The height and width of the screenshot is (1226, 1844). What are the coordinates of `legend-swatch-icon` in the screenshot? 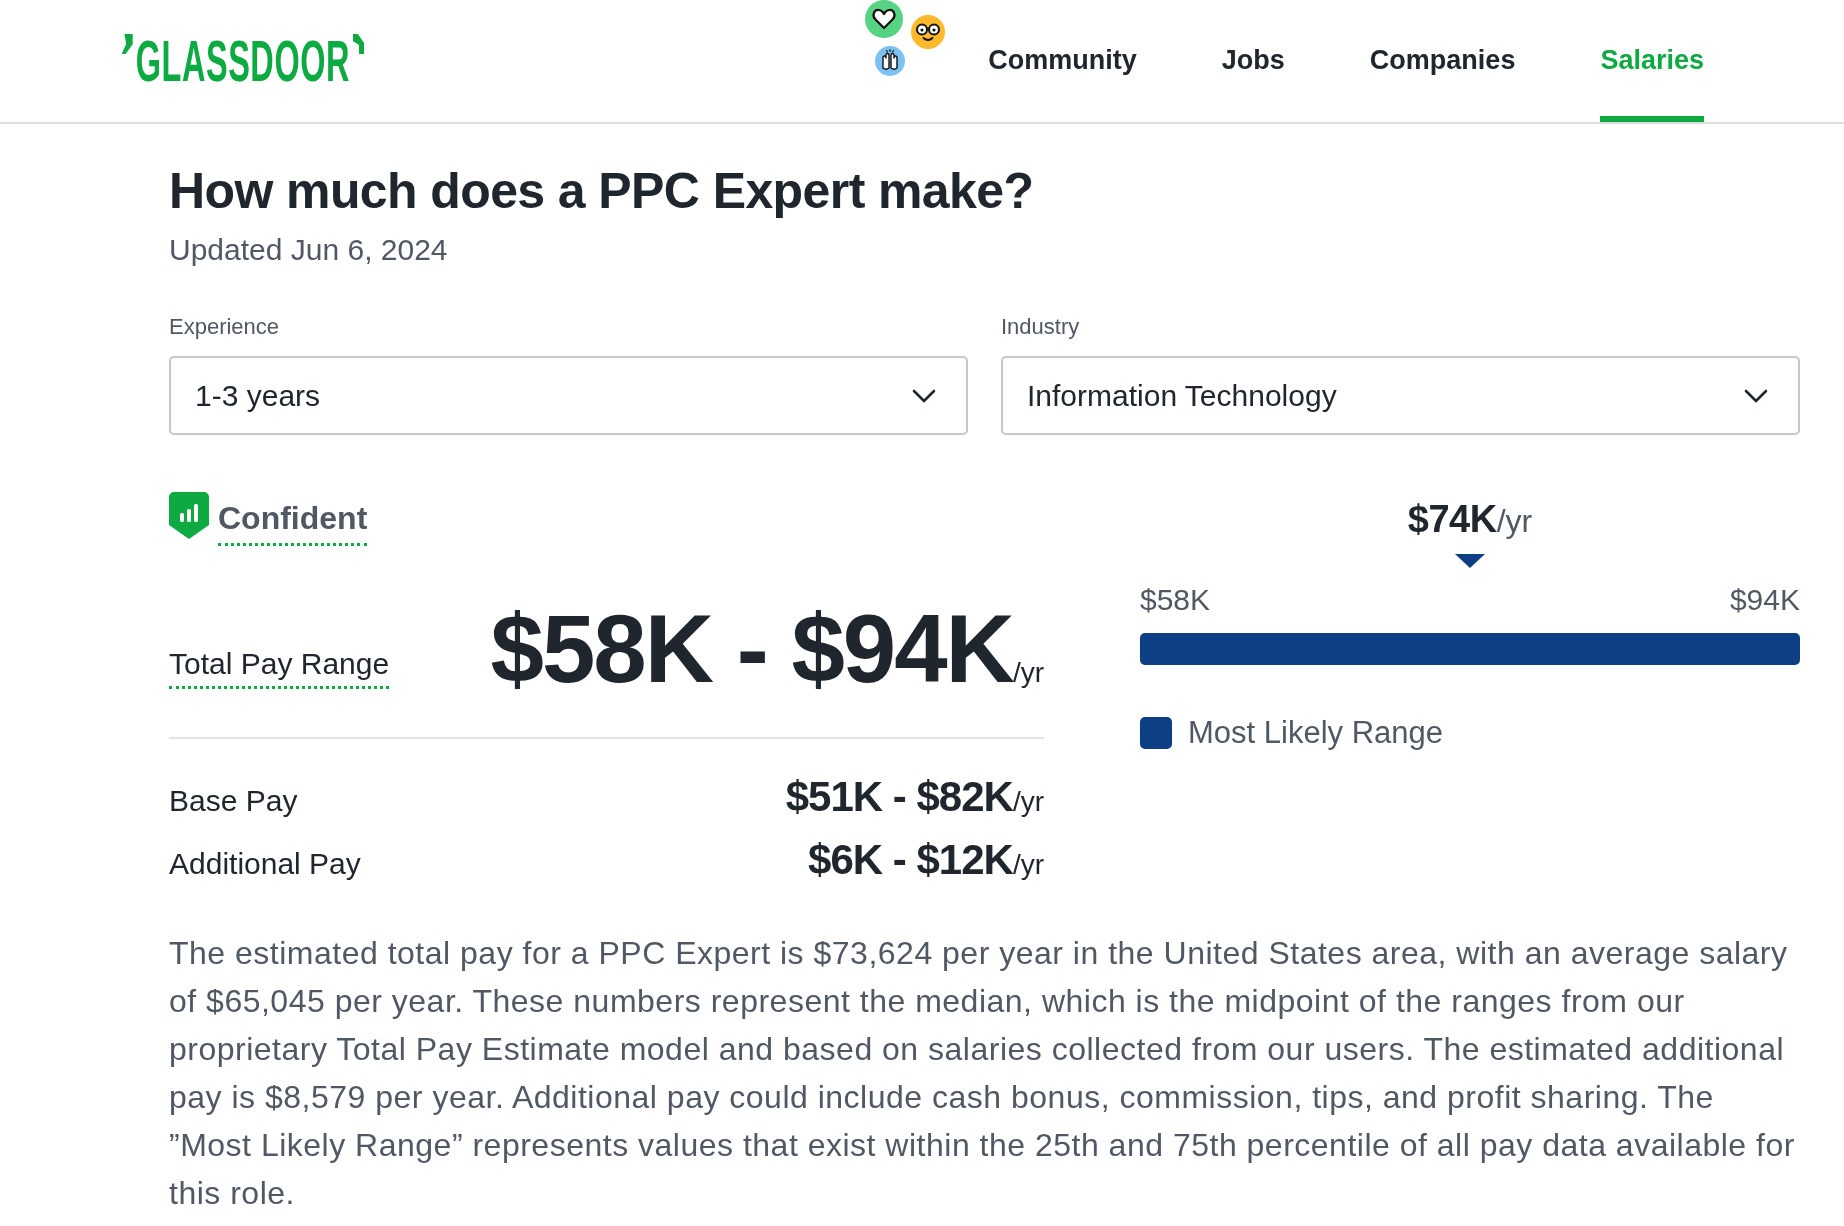 It's located at (1156, 733).